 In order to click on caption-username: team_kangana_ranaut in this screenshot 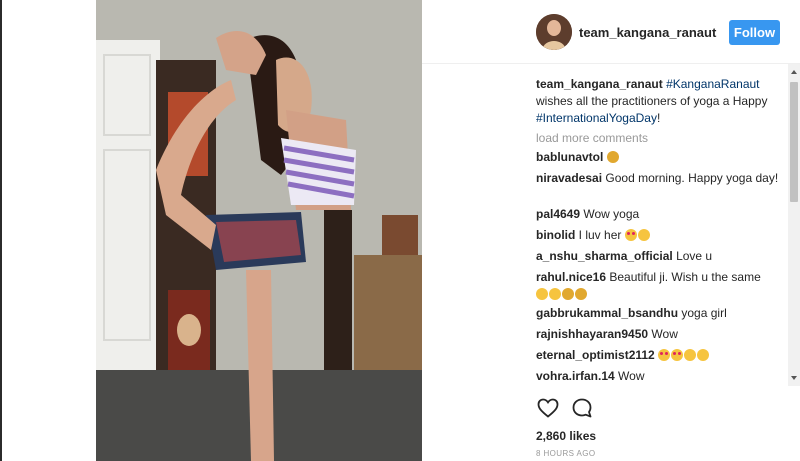, I will do `click(599, 84)`.